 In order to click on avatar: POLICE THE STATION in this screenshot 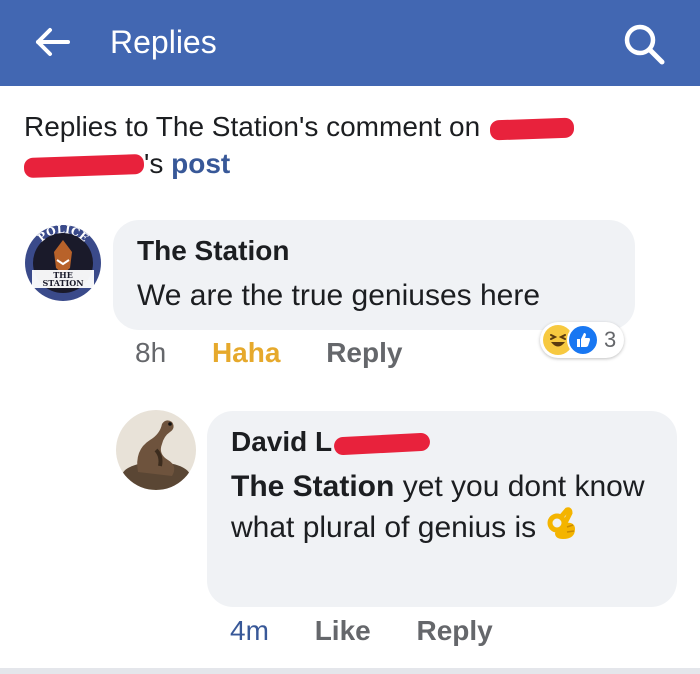, I will do `click(63, 263)`.